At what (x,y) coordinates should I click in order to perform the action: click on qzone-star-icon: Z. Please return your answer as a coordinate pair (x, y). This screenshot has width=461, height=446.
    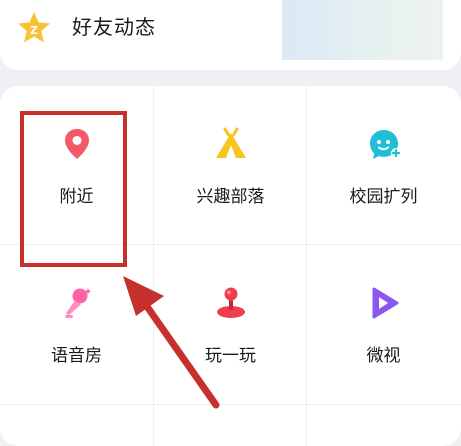
    Looking at the image, I should click on (34, 27).